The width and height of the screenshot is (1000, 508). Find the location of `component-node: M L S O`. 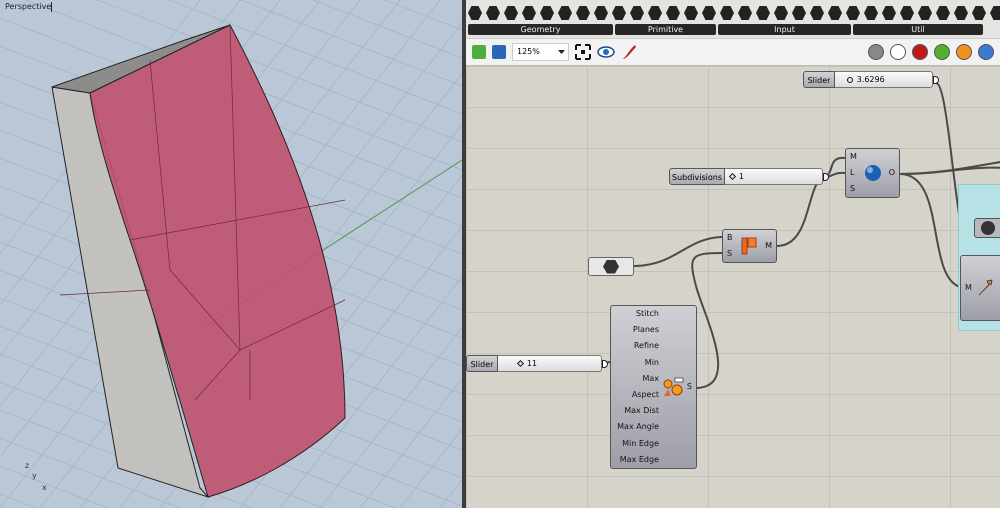

component-node: M L S O is located at coordinates (872, 173).